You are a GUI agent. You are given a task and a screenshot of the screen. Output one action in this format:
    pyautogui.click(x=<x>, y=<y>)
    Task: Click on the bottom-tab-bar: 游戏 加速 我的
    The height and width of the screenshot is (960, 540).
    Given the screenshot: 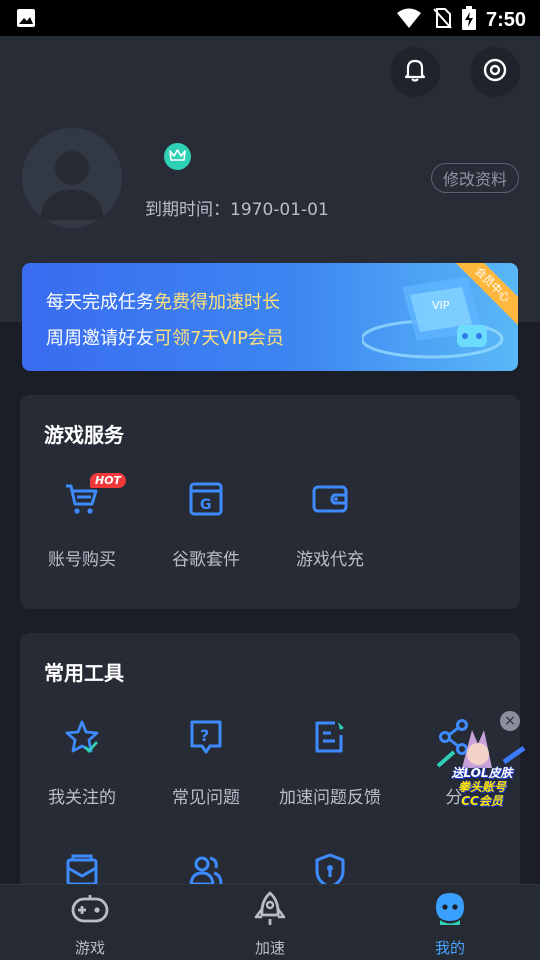 What is the action you would take?
    pyautogui.click(x=270, y=922)
    